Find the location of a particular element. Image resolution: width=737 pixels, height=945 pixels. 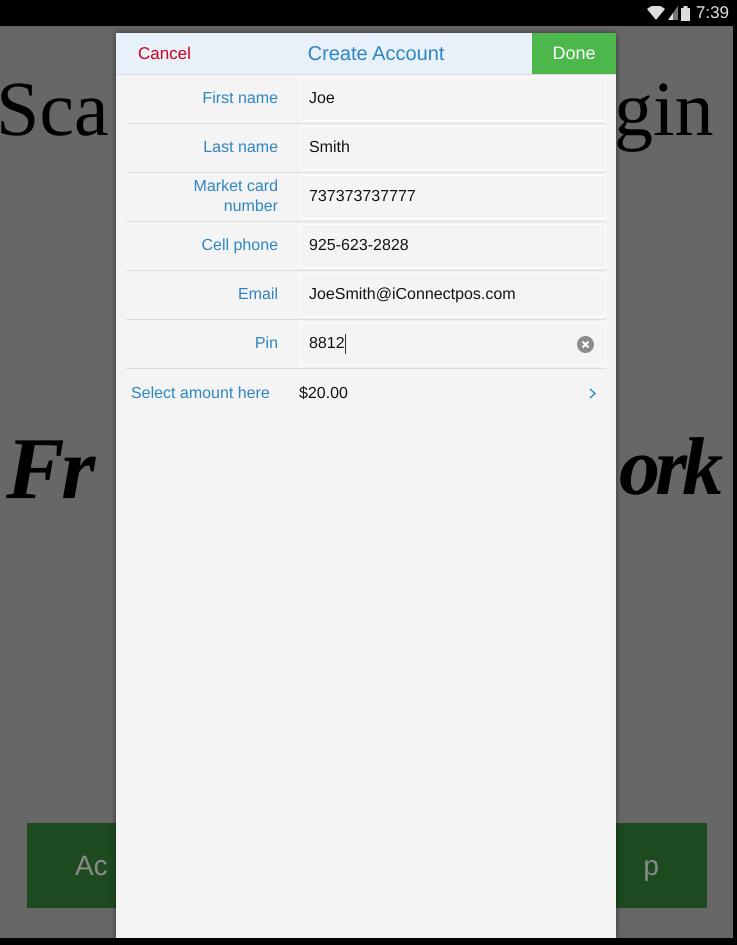

field-label: Pin is located at coordinates (266, 344).